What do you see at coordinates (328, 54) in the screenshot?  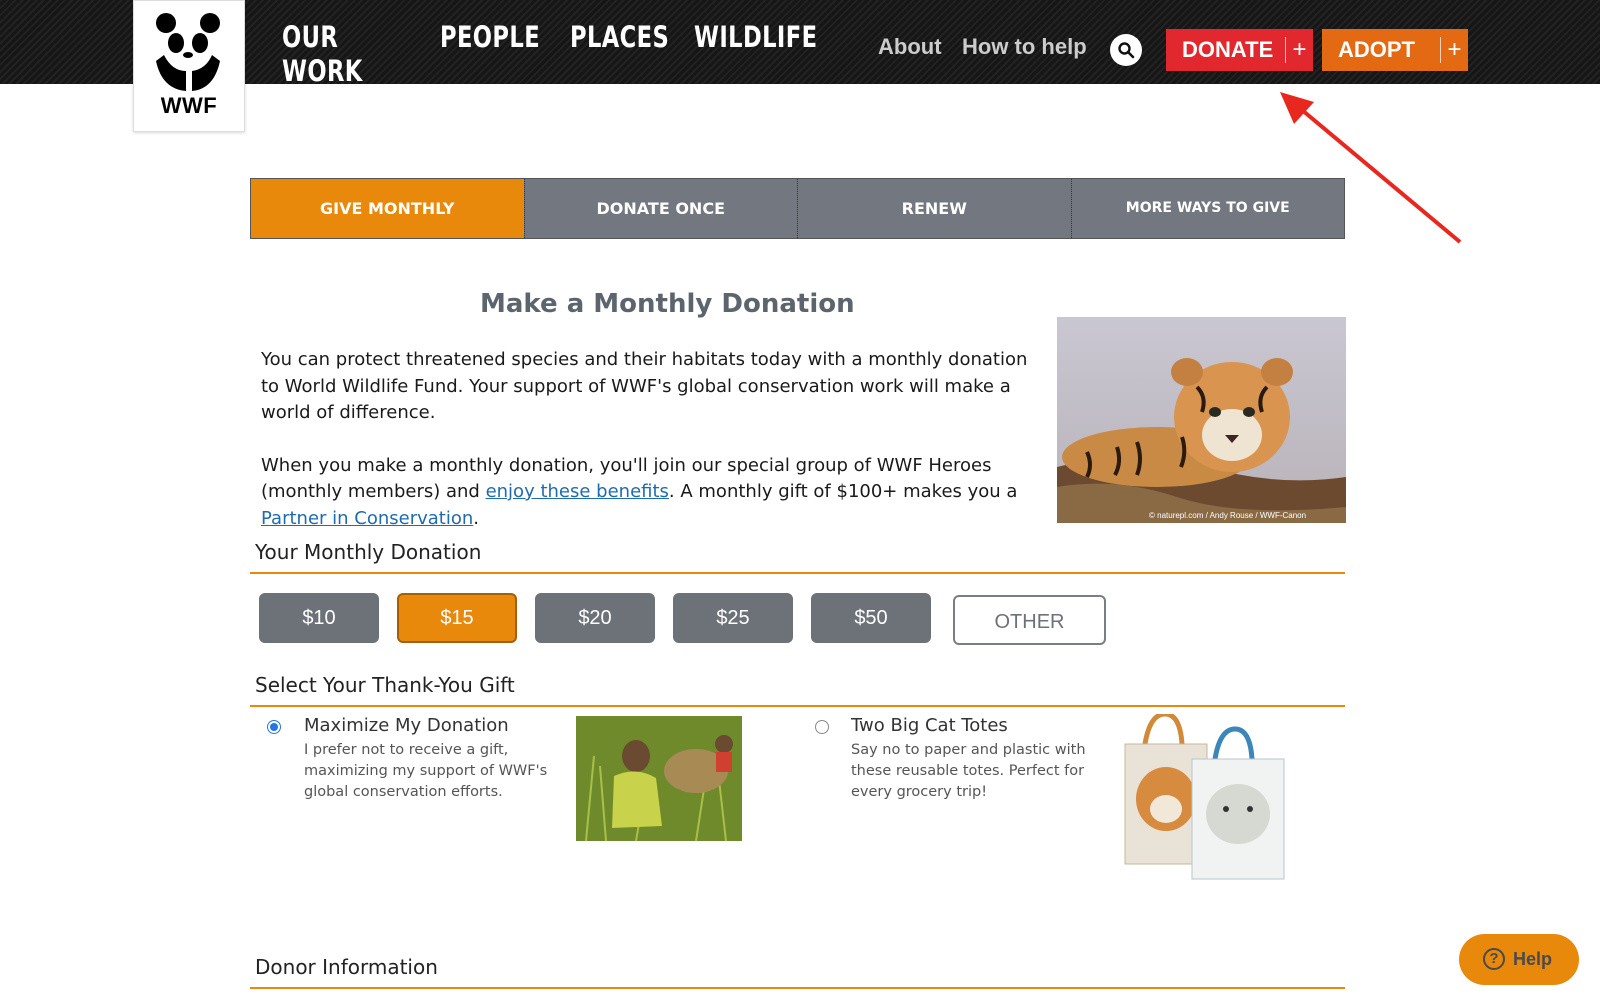 I see `nav-our-work: OUR WORK` at bounding box center [328, 54].